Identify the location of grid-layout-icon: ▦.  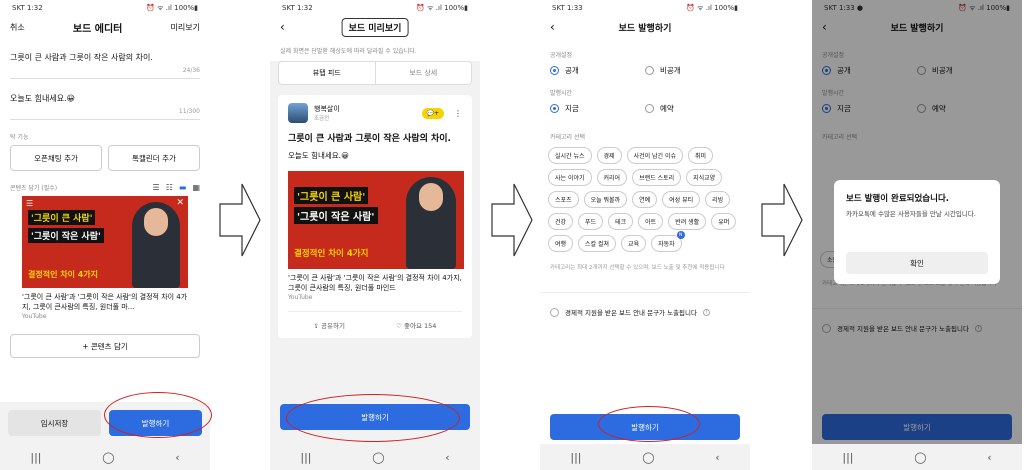
(196, 187).